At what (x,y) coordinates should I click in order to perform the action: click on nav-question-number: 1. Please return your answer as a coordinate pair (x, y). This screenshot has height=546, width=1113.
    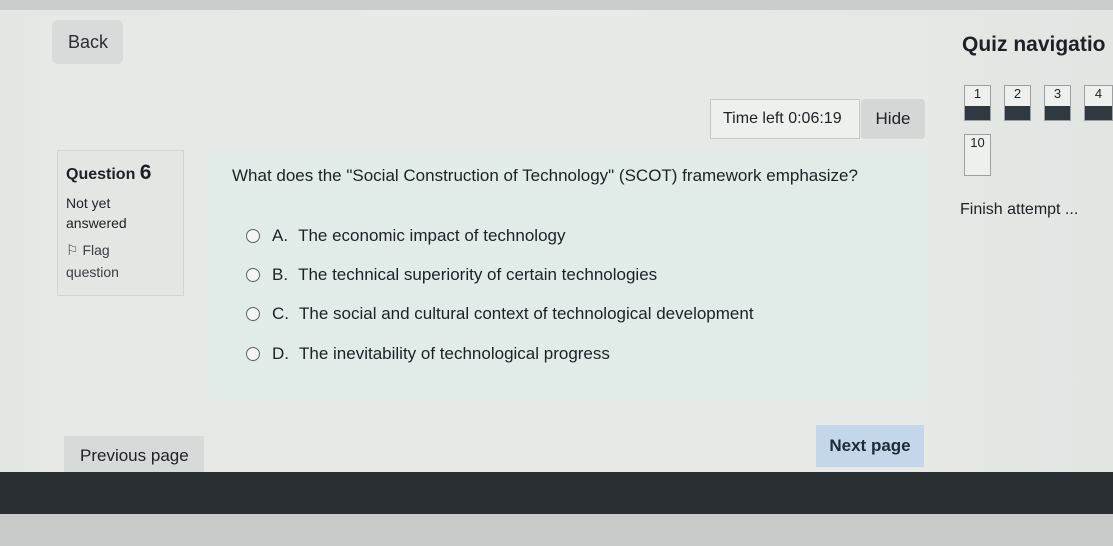
    Looking at the image, I should click on (977, 93).